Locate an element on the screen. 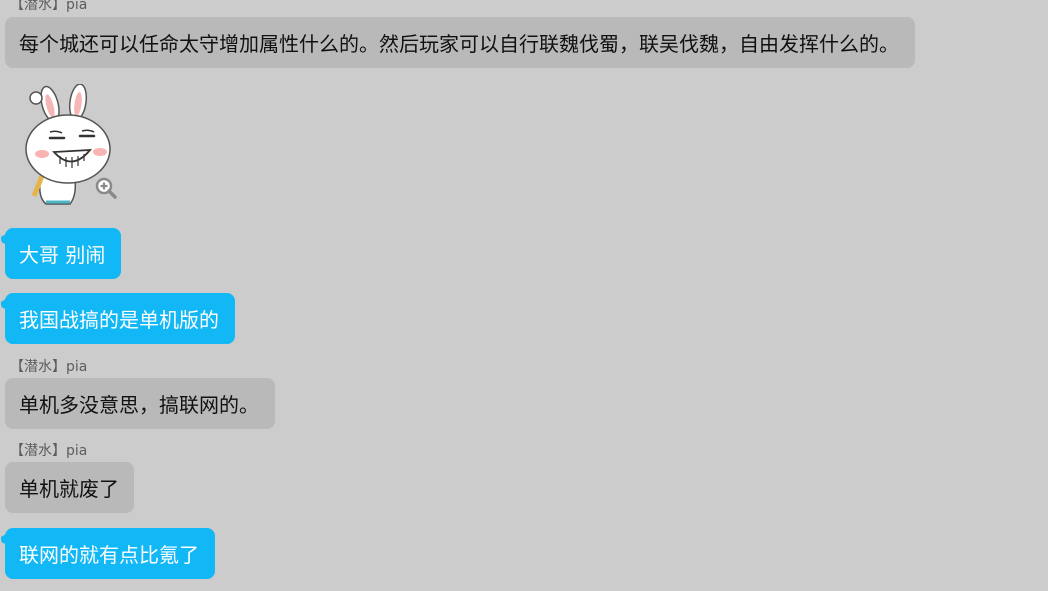 The width and height of the screenshot is (1048, 591). incoming-message-bubble: 单机就废了 is located at coordinates (69, 487).